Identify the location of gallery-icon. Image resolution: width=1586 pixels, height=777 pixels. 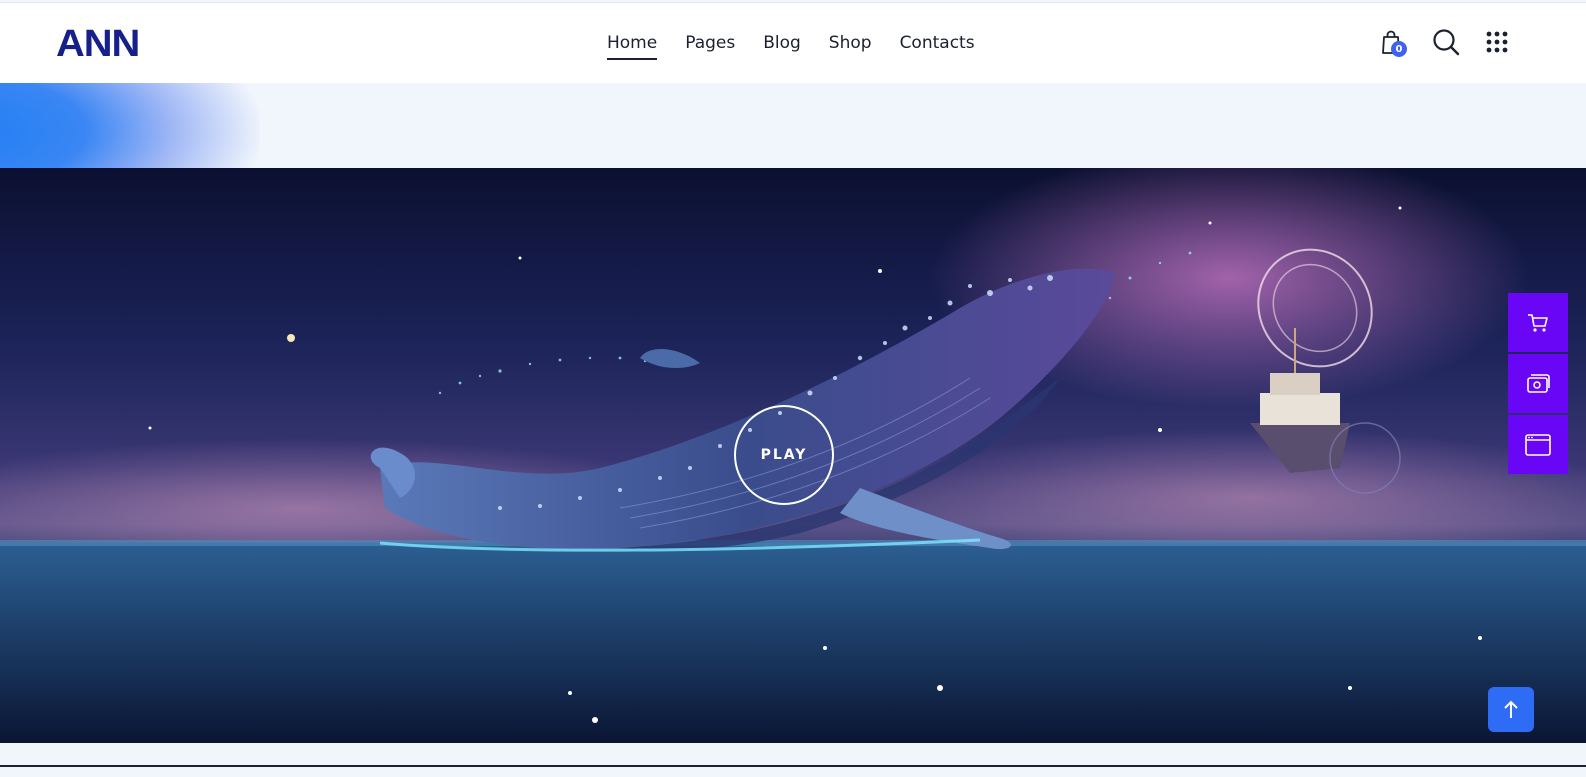
(1538, 383).